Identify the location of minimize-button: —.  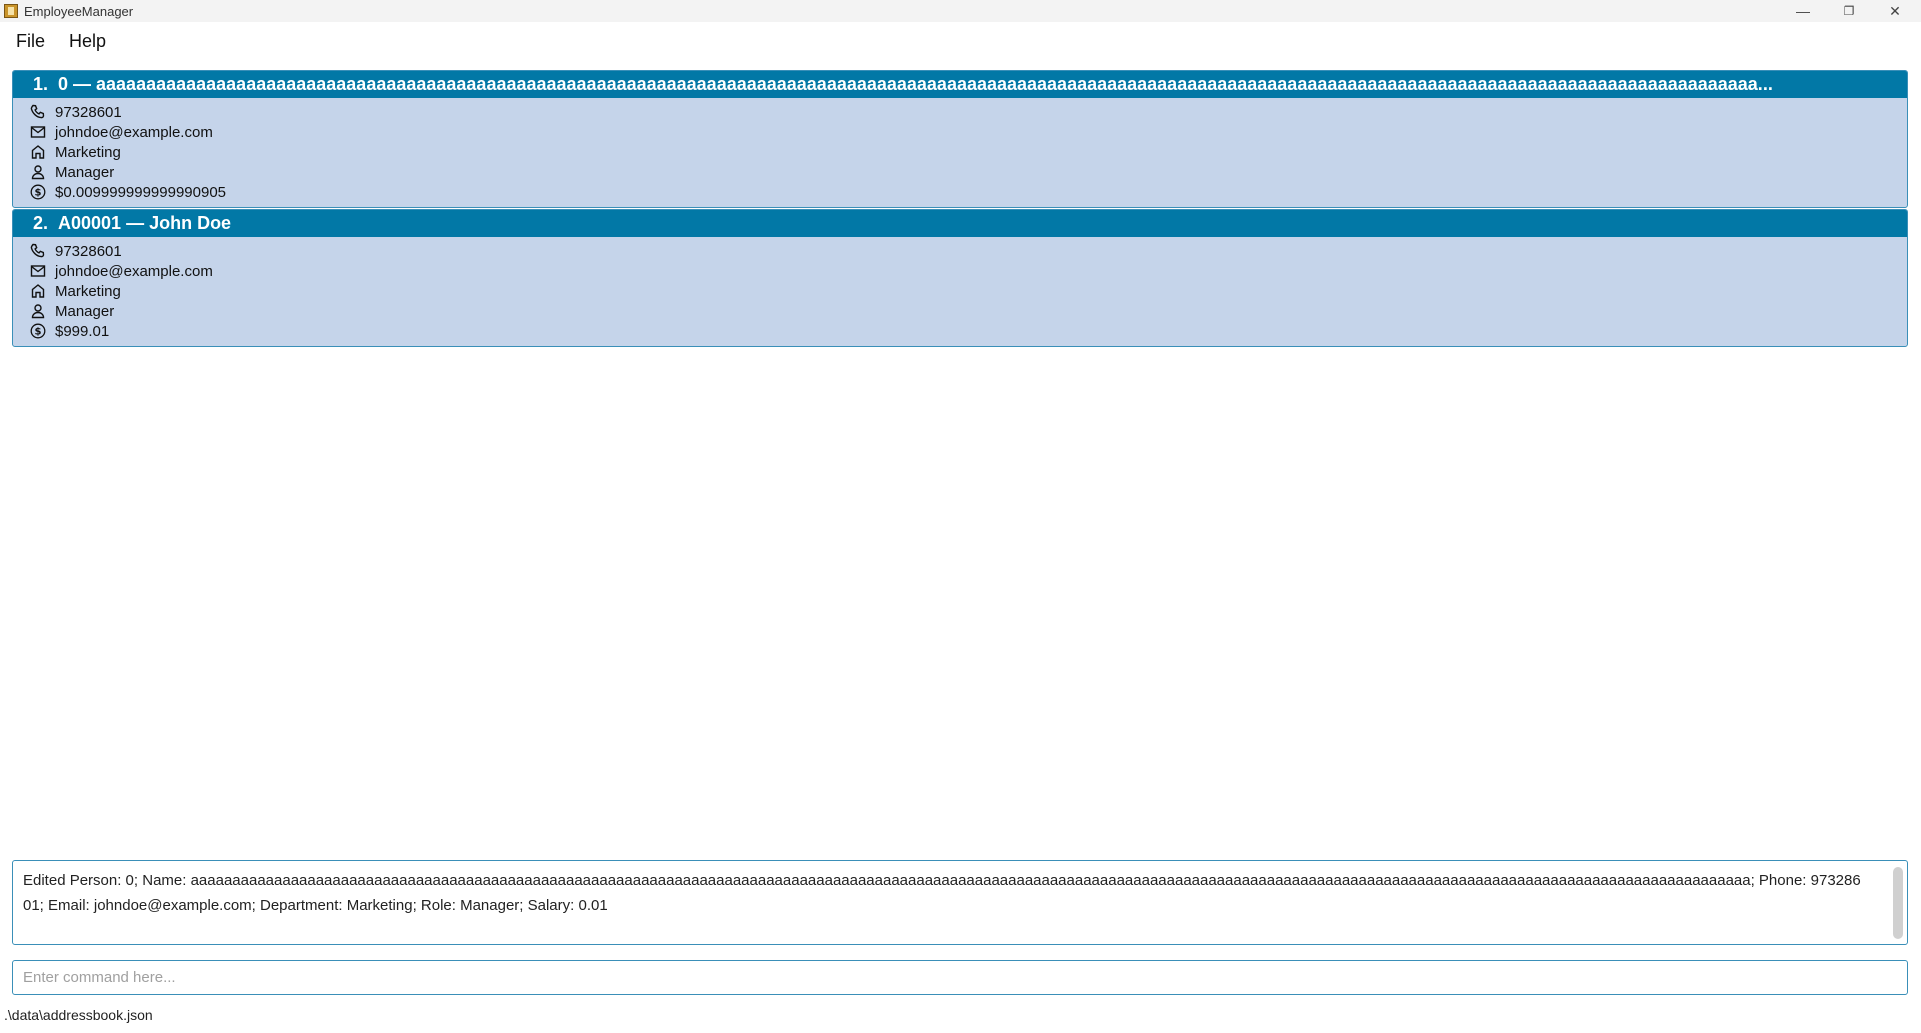
(1803, 11).